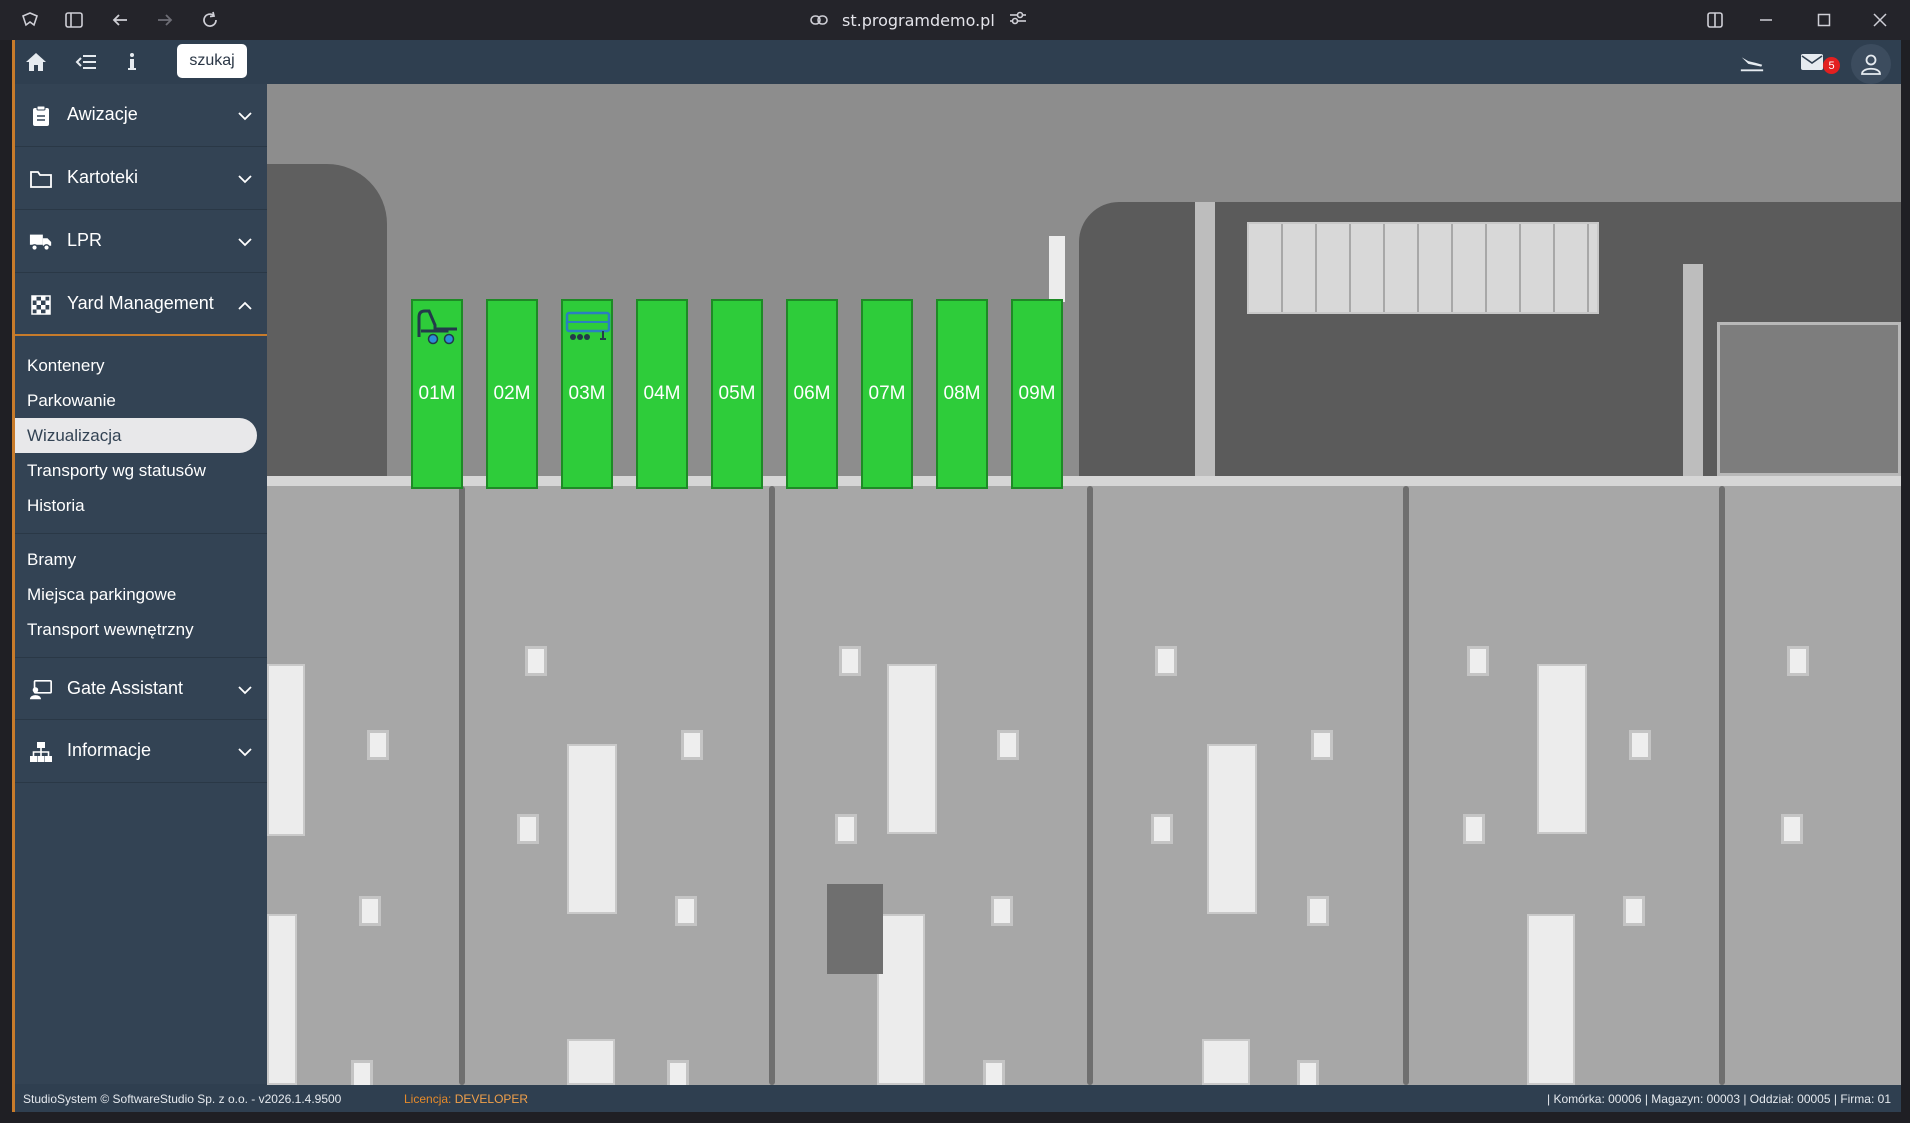 The width and height of the screenshot is (1910, 1123). What do you see at coordinates (1809, 399) in the screenshot?
I see `map-building-right` at bounding box center [1809, 399].